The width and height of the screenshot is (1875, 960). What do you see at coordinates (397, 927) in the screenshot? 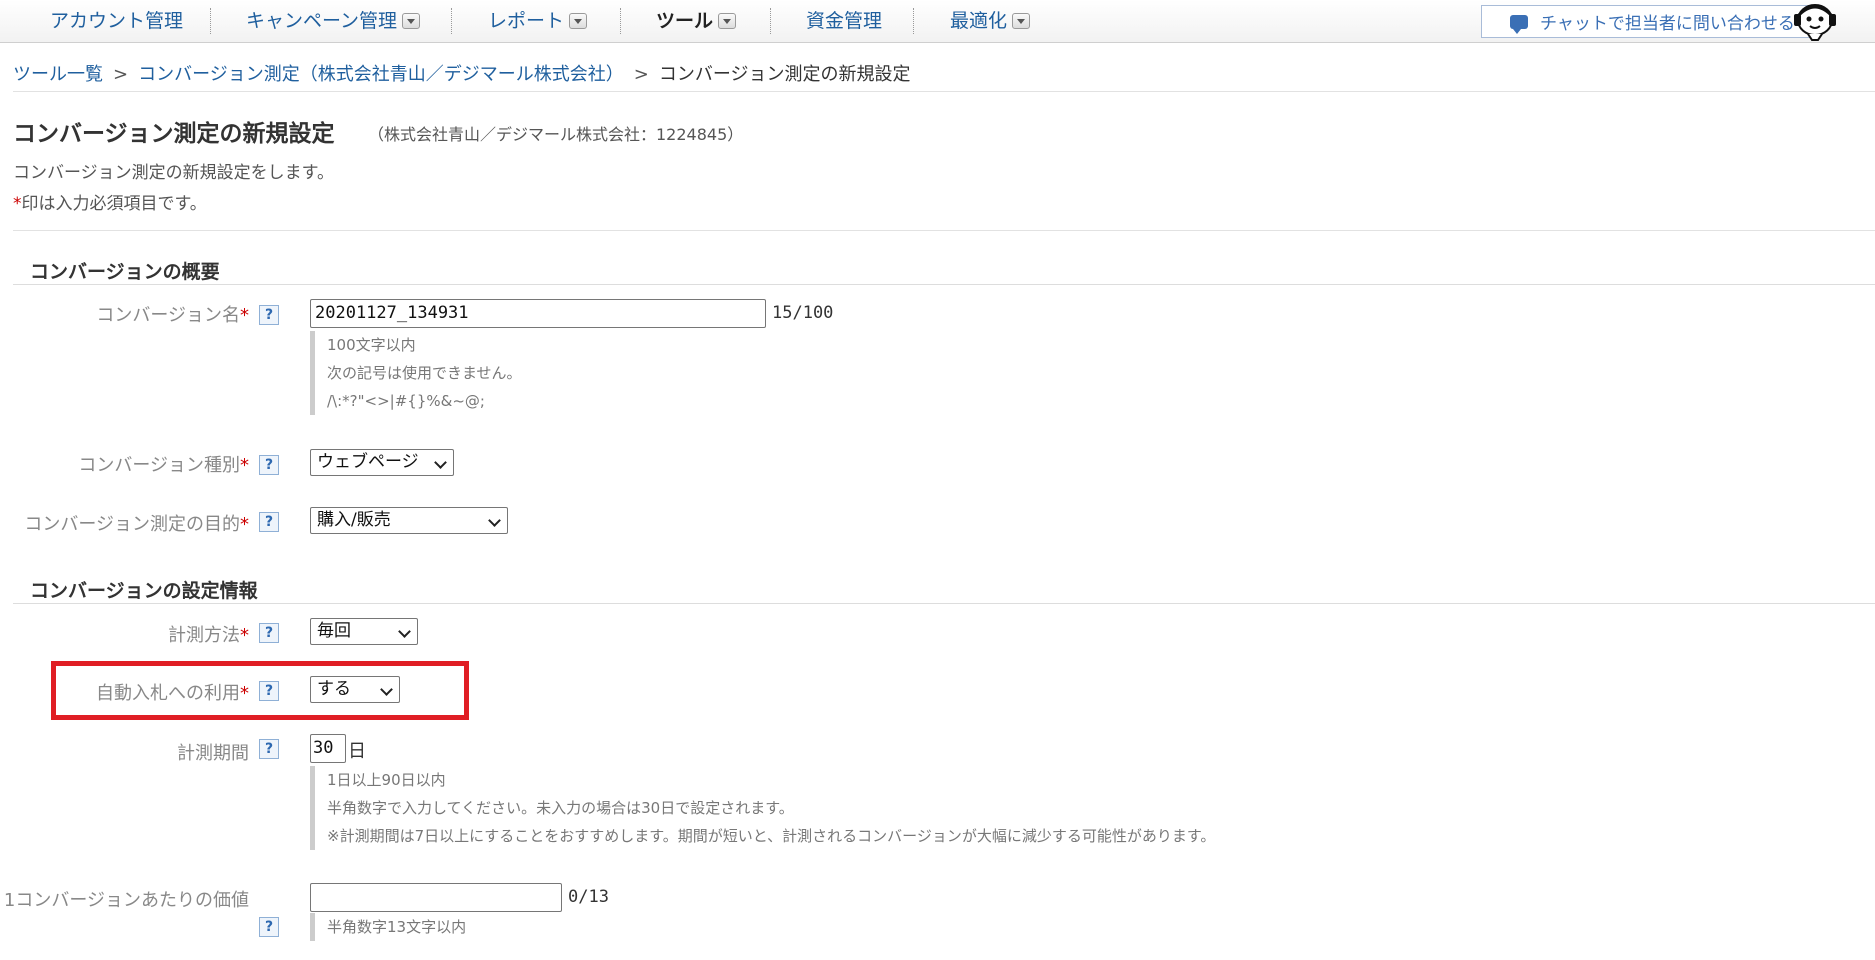
I see `hint-text: 半角数字13文字以内` at bounding box center [397, 927].